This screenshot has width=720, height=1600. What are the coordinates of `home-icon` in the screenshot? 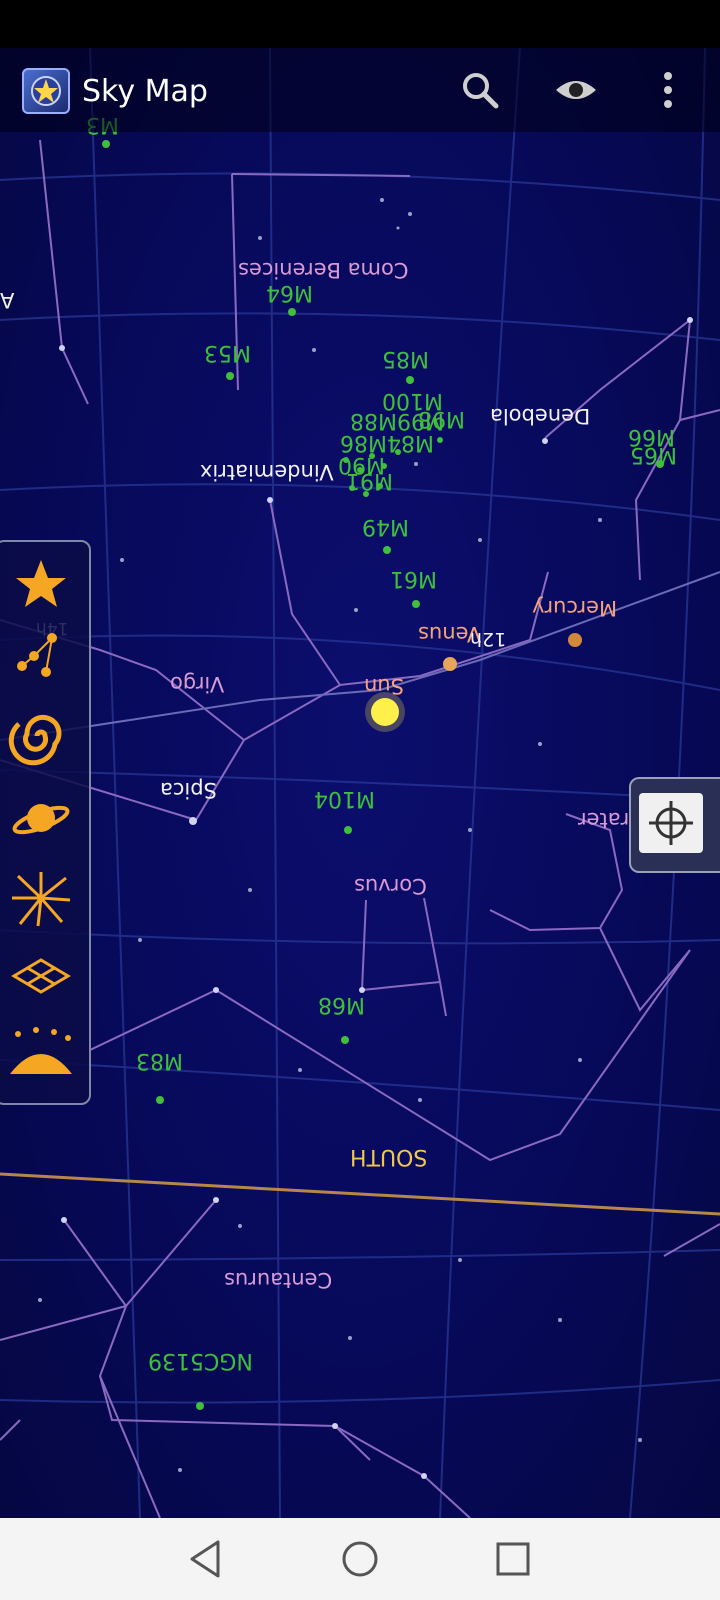 It's located at (360, 1559).